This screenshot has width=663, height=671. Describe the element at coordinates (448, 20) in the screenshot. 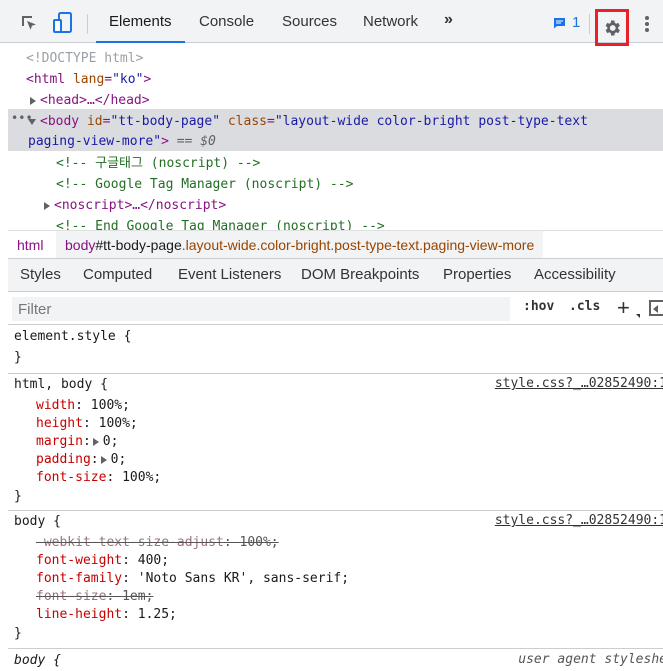

I see `more-tabs-button: »` at that location.